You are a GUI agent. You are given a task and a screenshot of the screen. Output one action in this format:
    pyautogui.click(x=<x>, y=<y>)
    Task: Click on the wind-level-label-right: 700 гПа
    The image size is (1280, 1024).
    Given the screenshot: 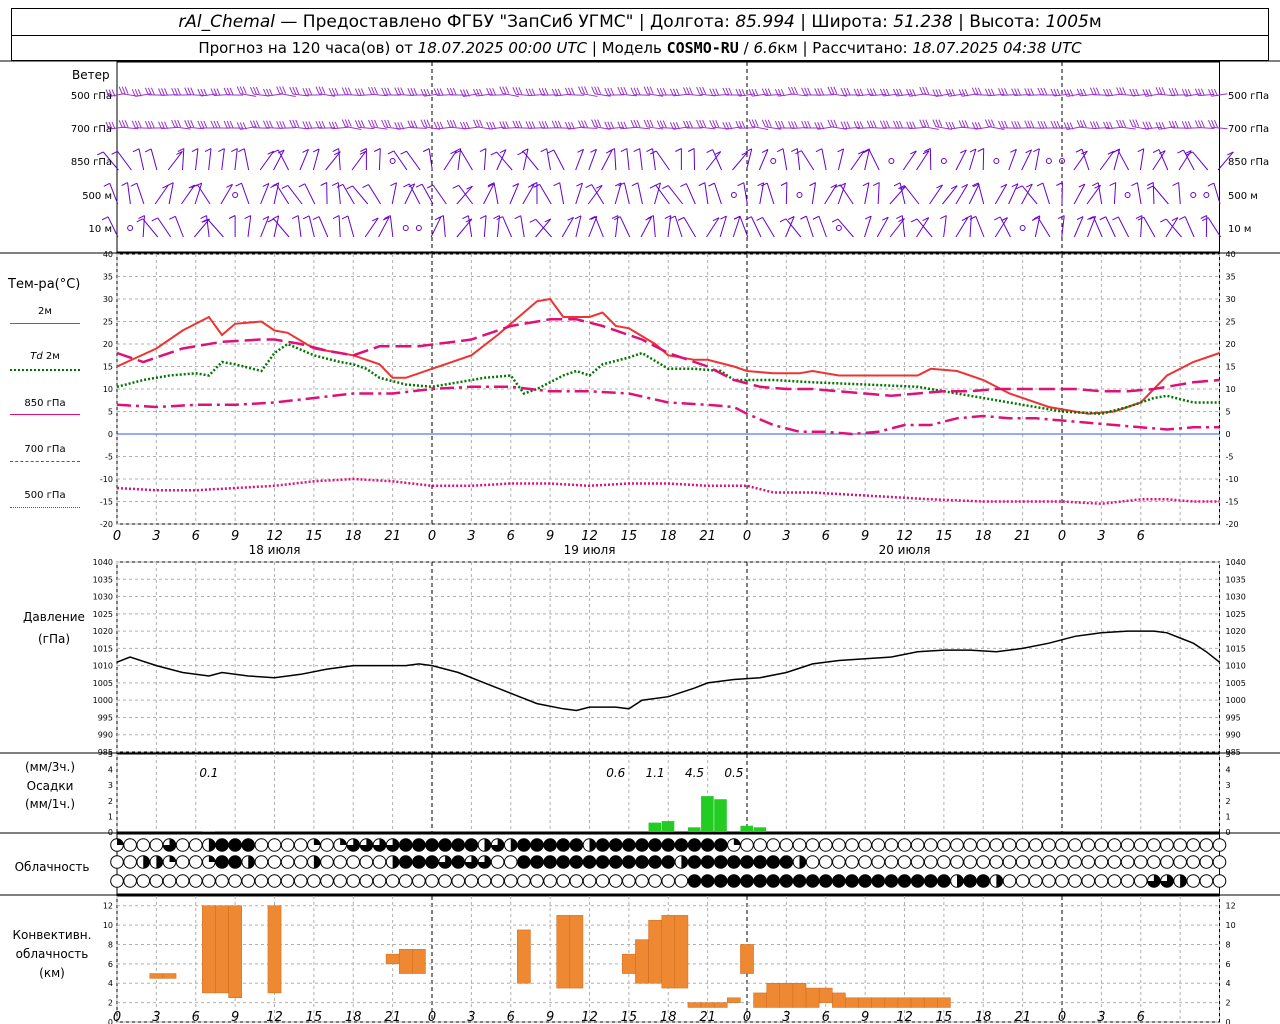 What is the action you would take?
    pyautogui.click(x=1248, y=129)
    